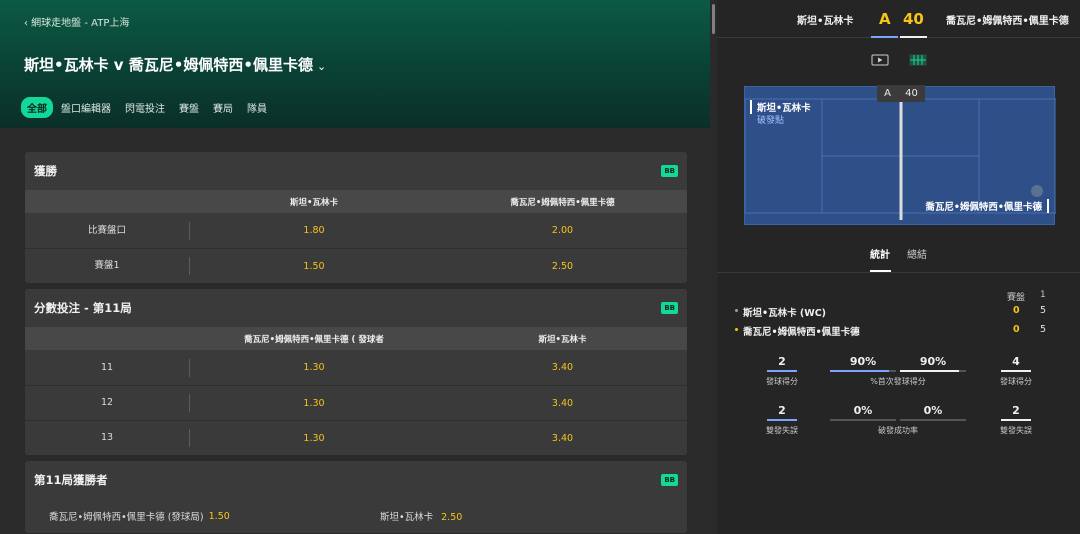  What do you see at coordinates (880, 253) in the screenshot?
I see `tab-stats: 統計` at bounding box center [880, 253].